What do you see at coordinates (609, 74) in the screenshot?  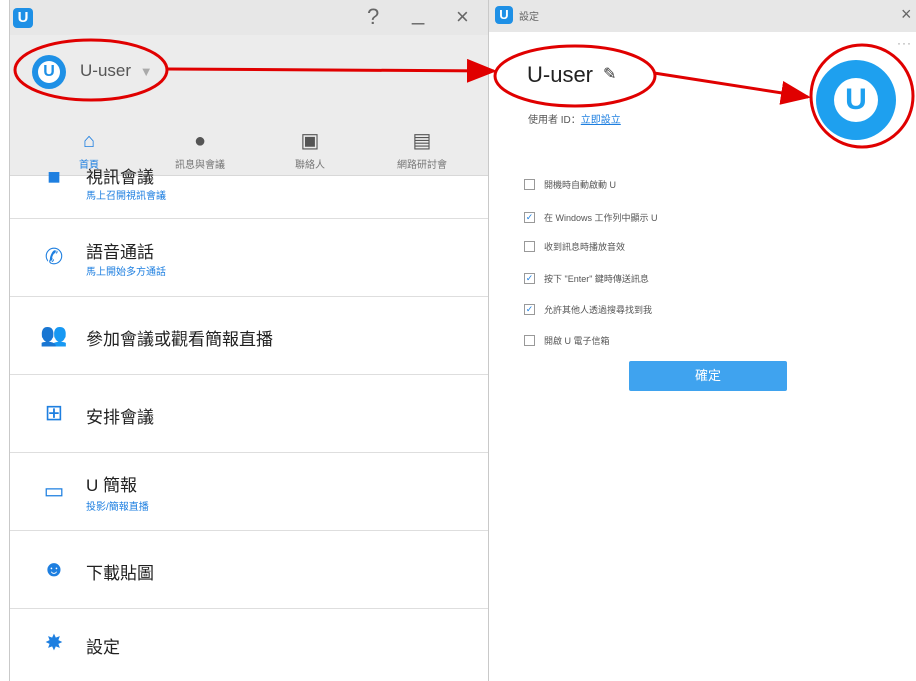 I see `edit-pencil-icon: ✎` at bounding box center [609, 74].